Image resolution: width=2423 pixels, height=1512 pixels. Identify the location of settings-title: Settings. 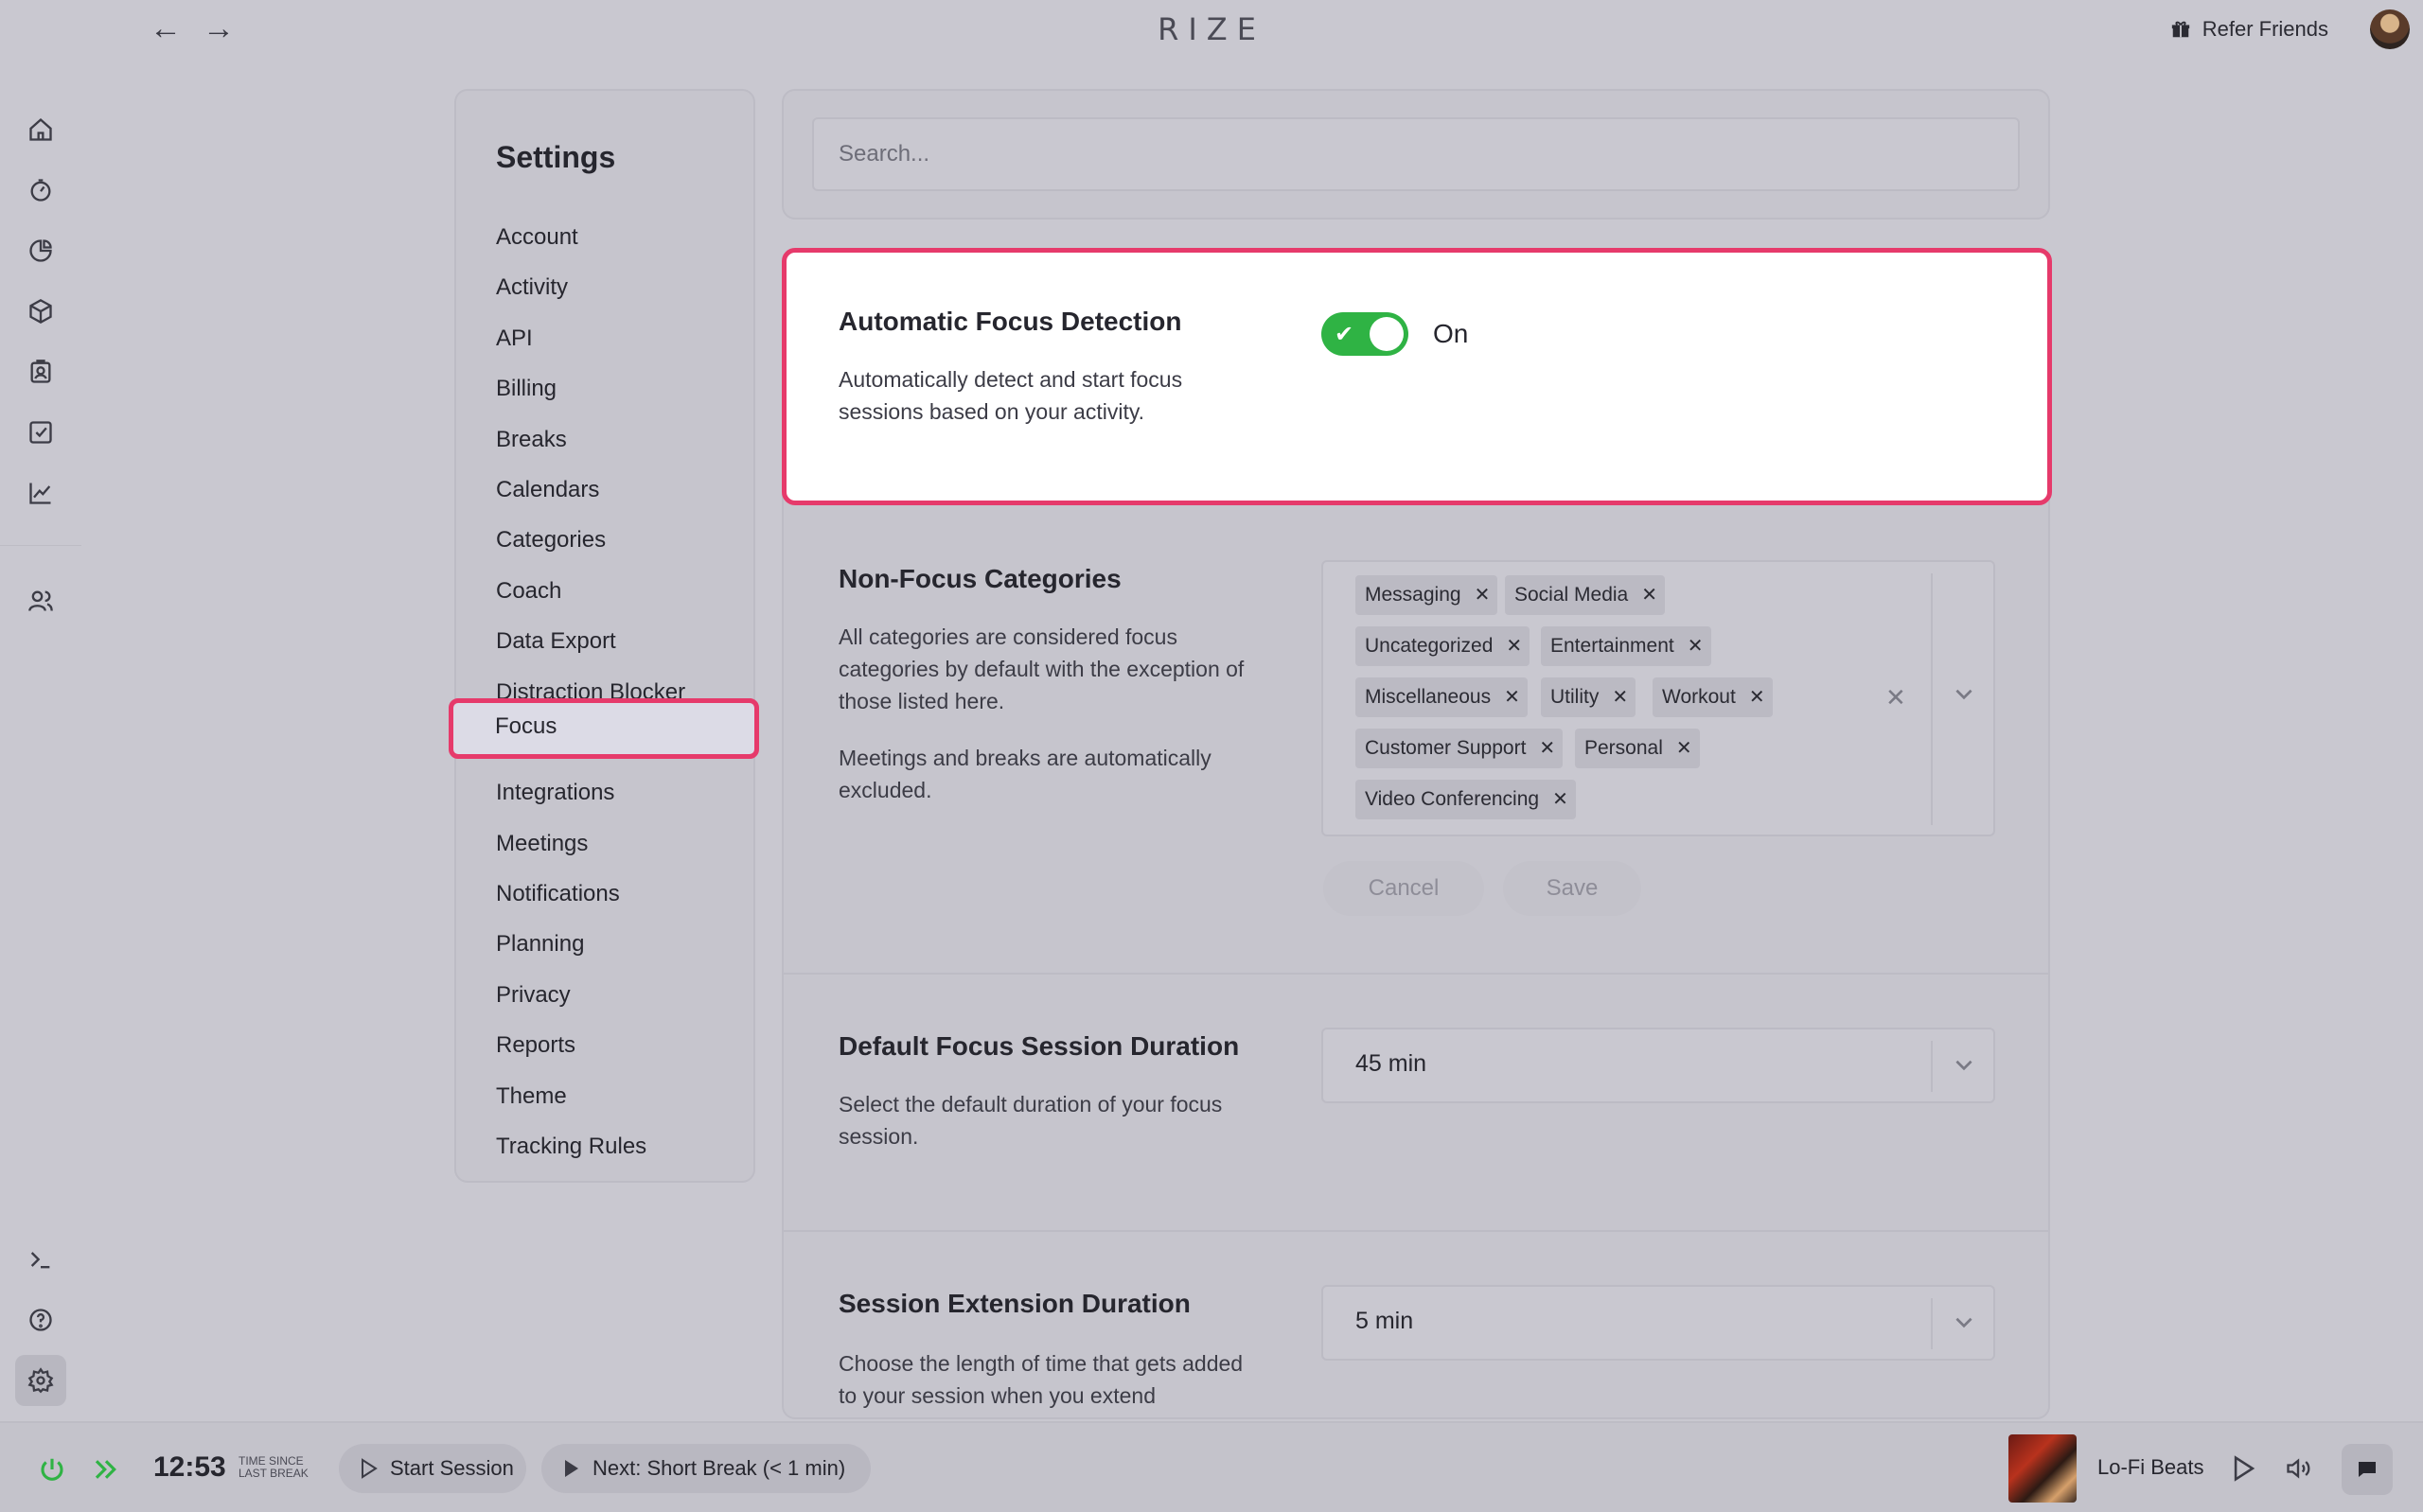
(556, 157).